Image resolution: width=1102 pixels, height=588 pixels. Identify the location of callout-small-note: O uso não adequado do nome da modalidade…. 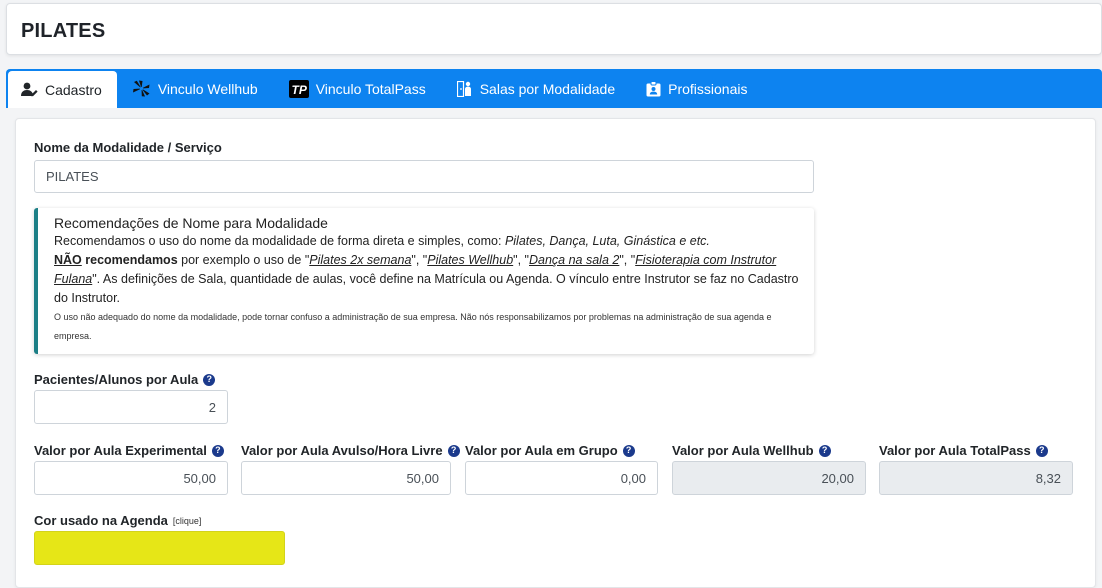
(413, 326).